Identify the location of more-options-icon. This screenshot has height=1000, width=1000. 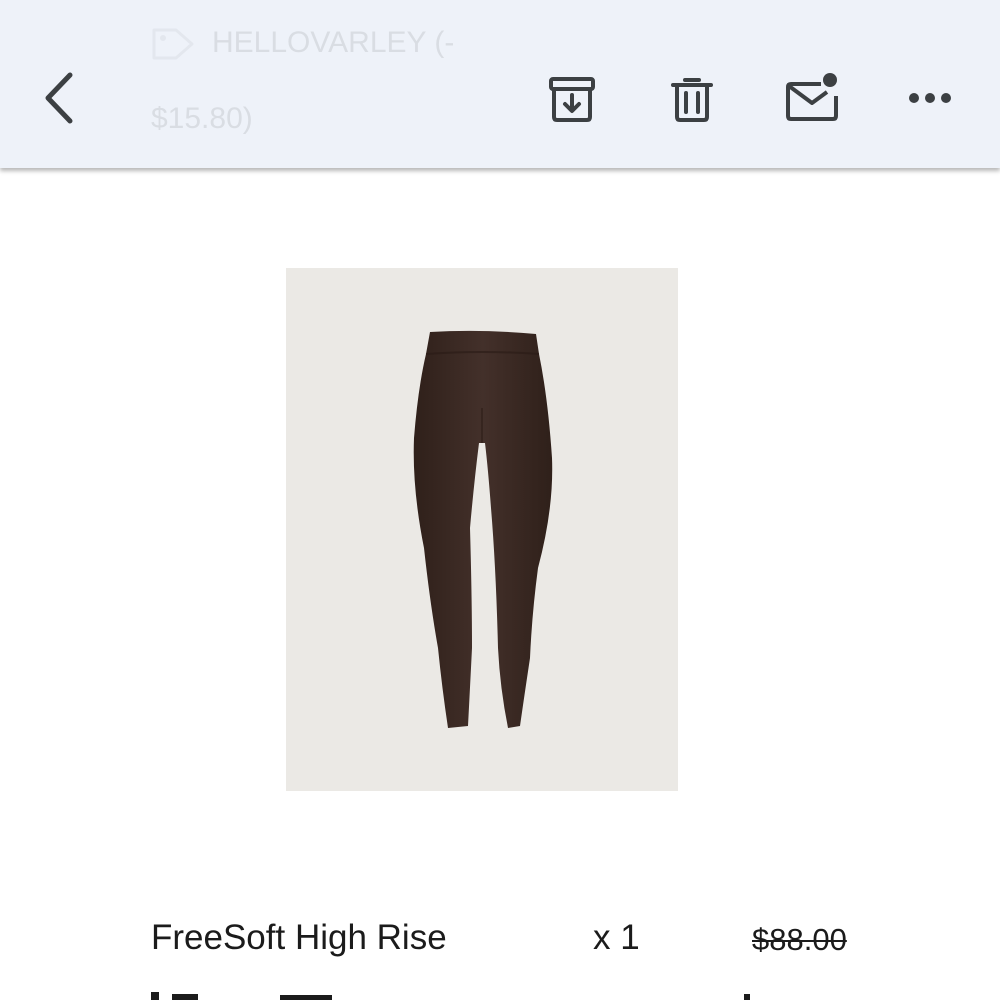
(930, 98).